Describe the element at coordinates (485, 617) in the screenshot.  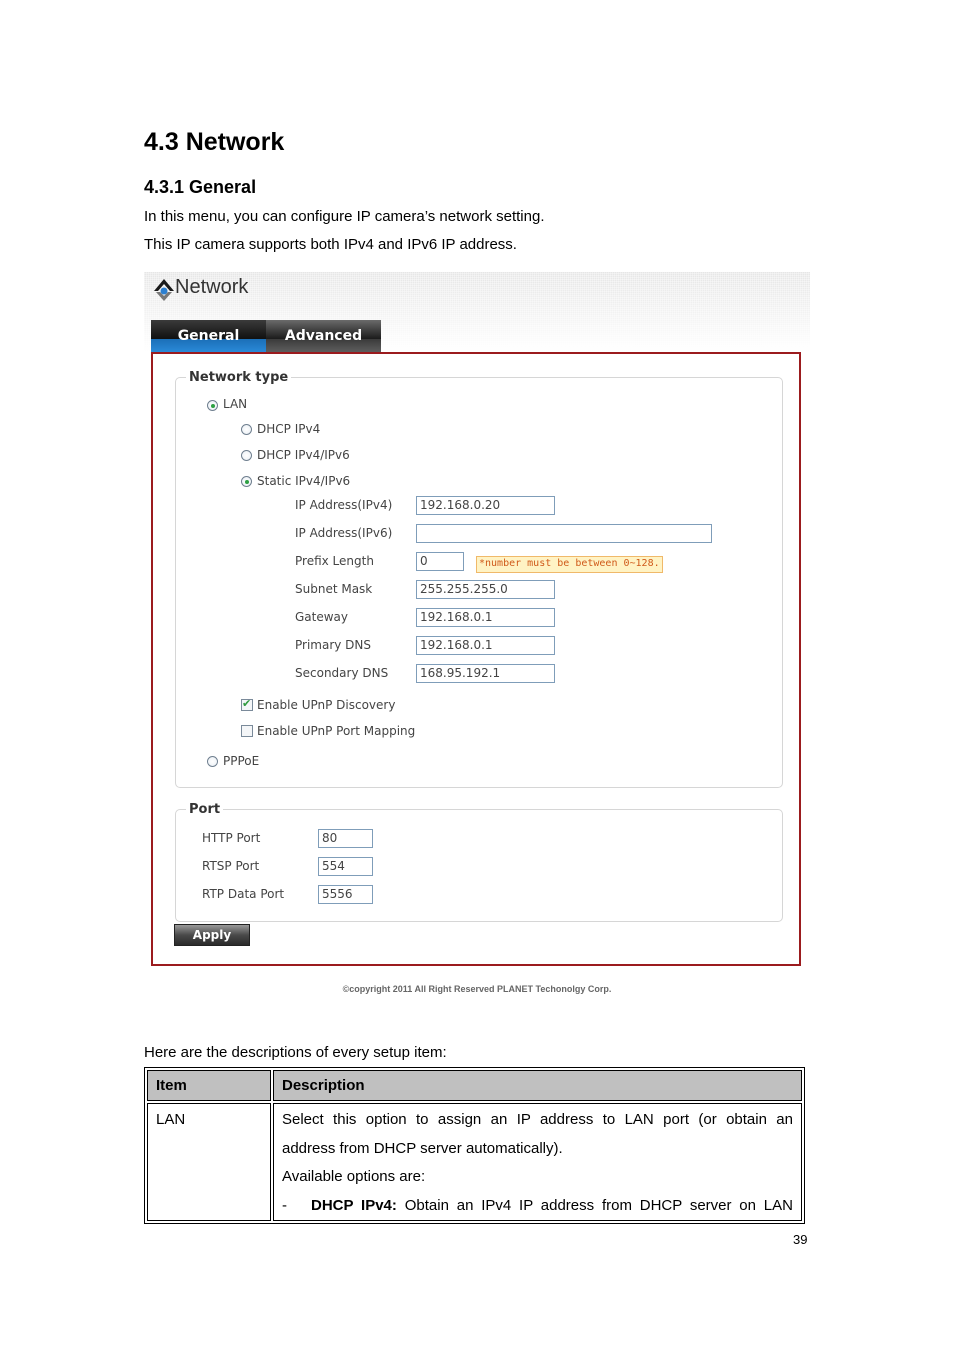
I see `gateway-input: 192.168.0.1` at that location.